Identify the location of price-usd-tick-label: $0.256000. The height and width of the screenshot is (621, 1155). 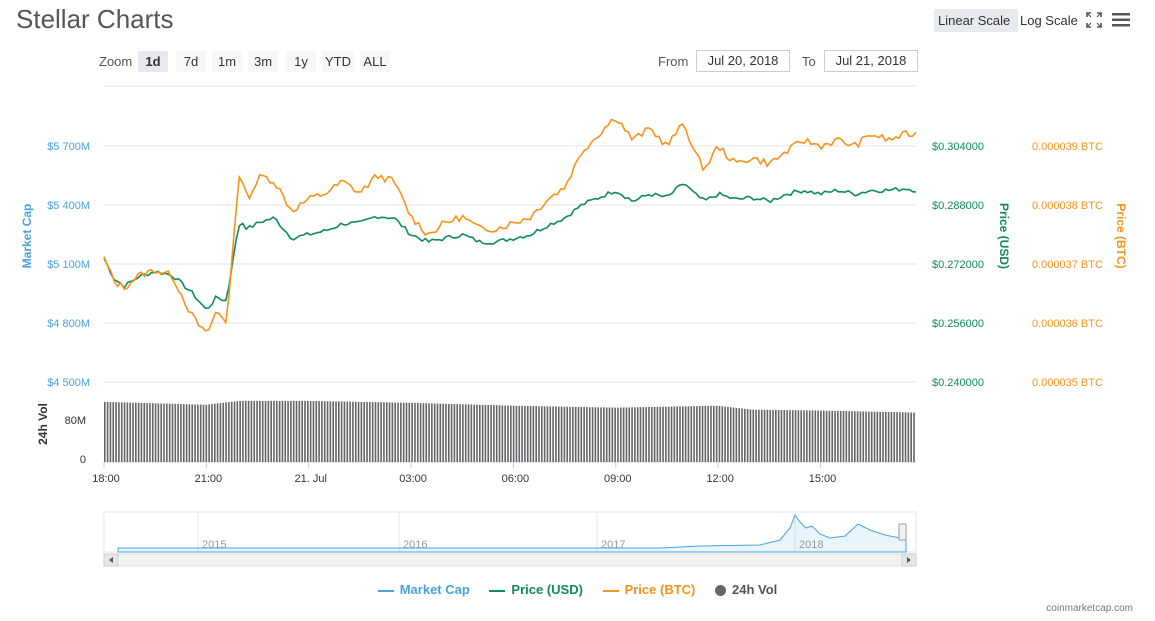
(958, 324).